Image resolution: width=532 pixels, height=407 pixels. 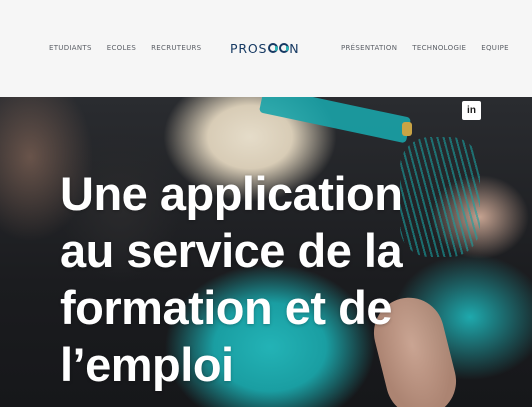 What do you see at coordinates (231, 250) in the screenshot?
I see `headline-line-2: au service de la` at bounding box center [231, 250].